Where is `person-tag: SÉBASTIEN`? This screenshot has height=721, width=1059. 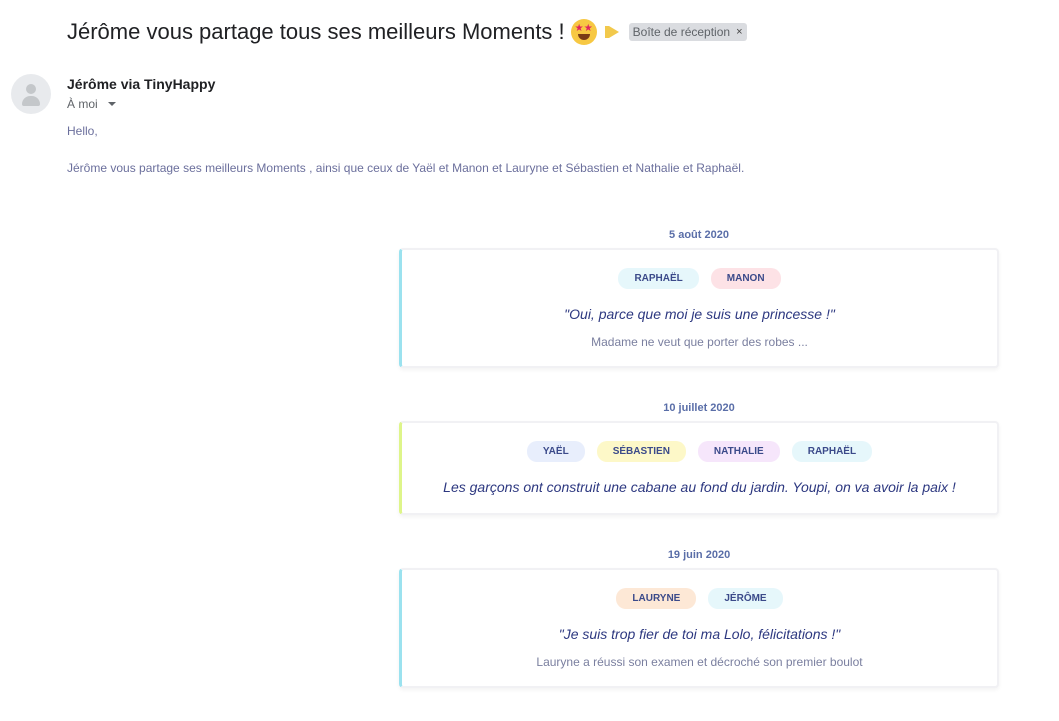
person-tag: SÉBASTIEN is located at coordinates (641, 451).